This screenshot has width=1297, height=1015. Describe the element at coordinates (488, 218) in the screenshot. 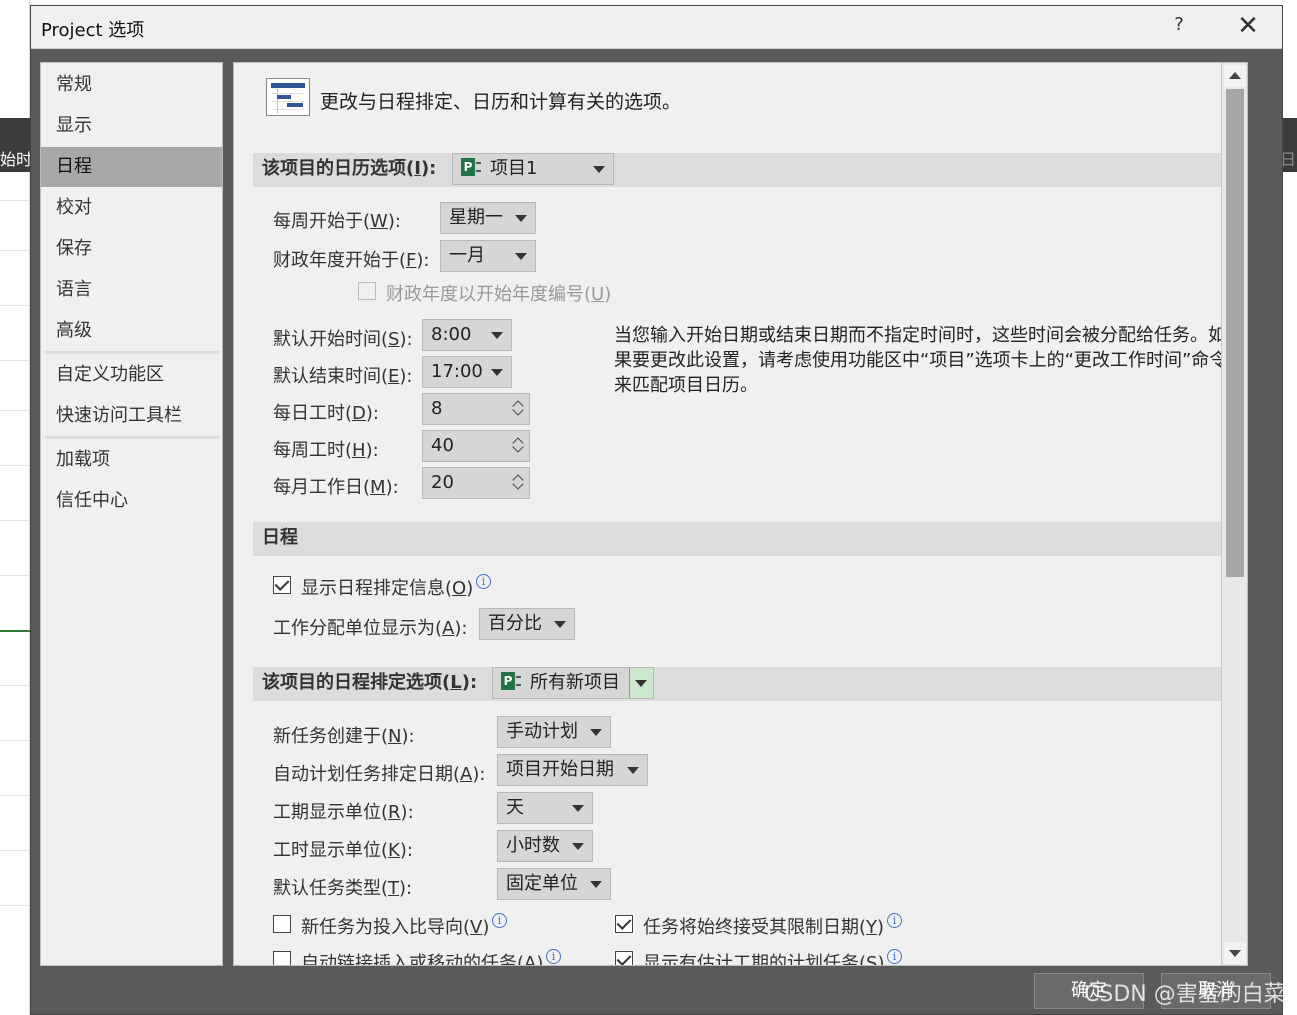

I see `week-start-dropdown: 星期一` at that location.